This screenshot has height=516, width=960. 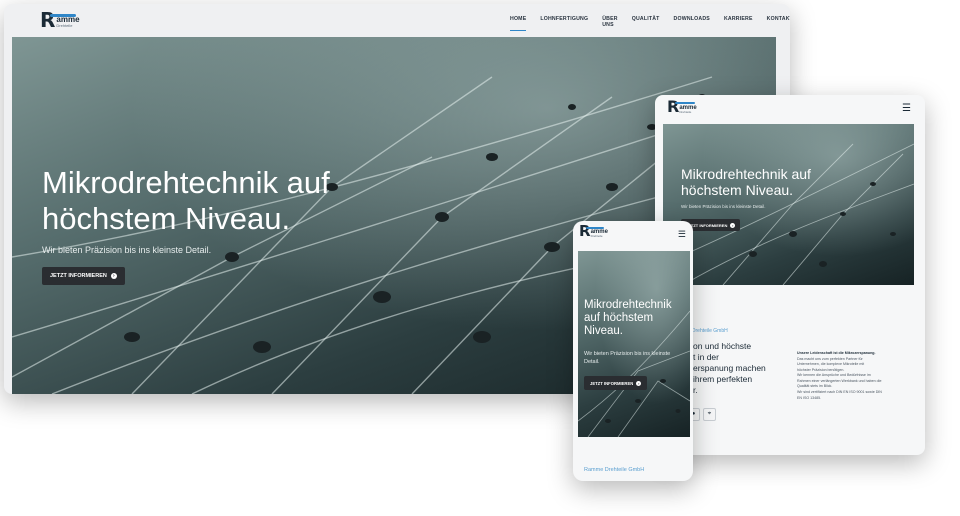 What do you see at coordinates (746, 182) in the screenshot?
I see `tablet-hero-title: Mikrodrehtechnik auf höchstem Niveau.` at bounding box center [746, 182].